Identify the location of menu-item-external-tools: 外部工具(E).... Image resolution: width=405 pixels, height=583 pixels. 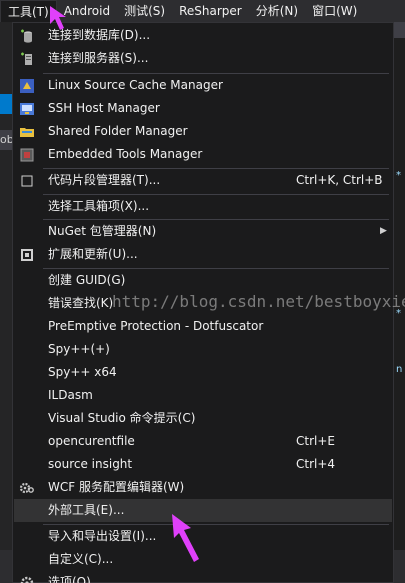
(203, 510).